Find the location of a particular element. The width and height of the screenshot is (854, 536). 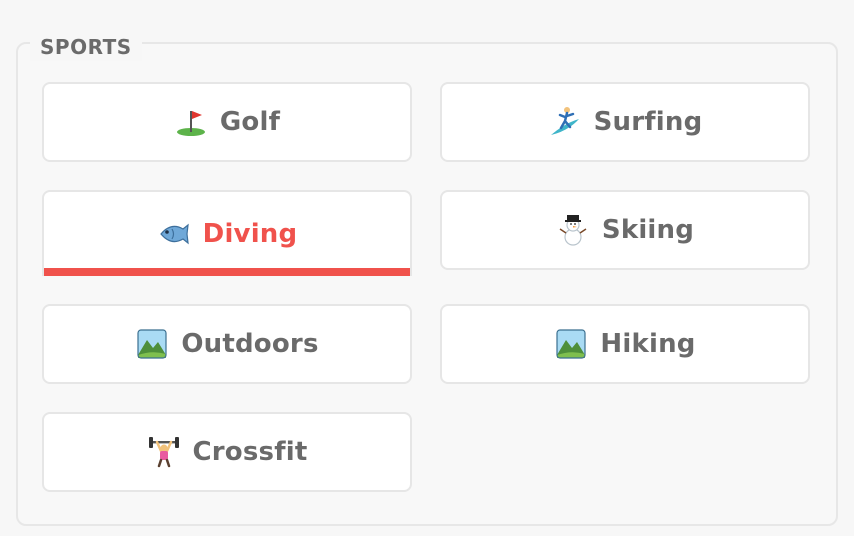

tile-diving: Diving is located at coordinates (227, 233).